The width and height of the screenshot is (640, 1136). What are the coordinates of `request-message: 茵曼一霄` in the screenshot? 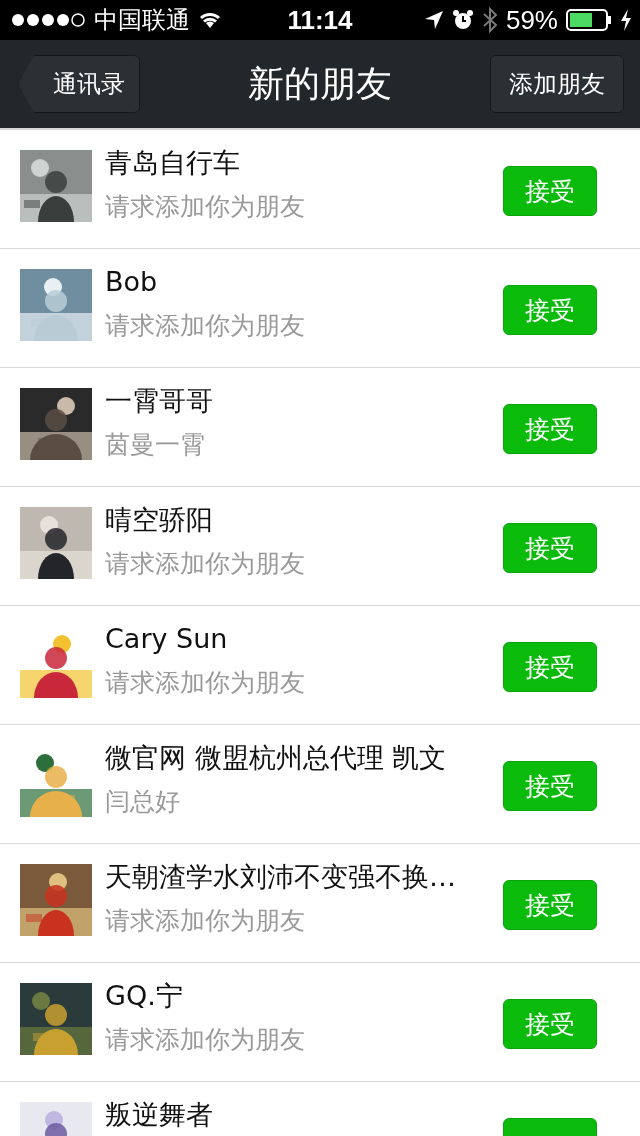 It's located at (155, 445).